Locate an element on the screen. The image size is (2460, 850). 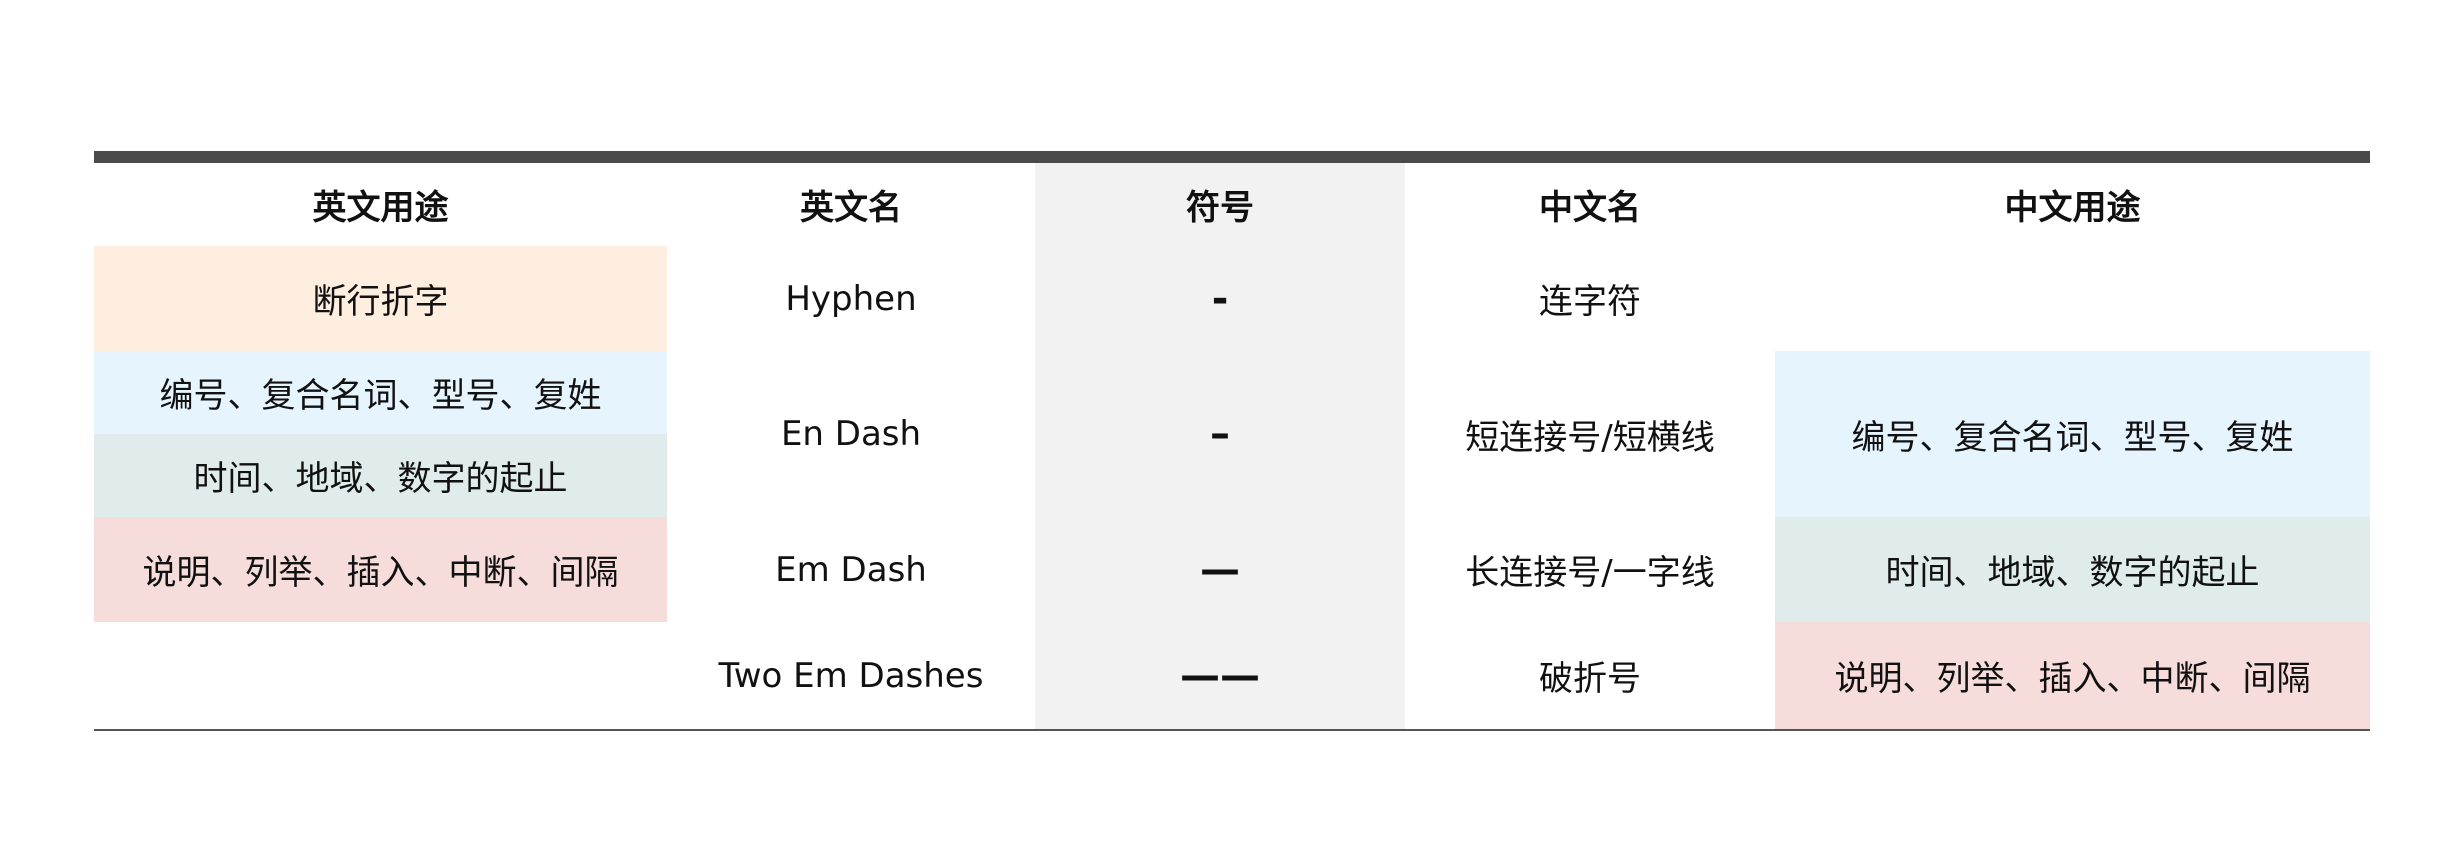
header-symbol: 符号 is located at coordinates (1220, 208).